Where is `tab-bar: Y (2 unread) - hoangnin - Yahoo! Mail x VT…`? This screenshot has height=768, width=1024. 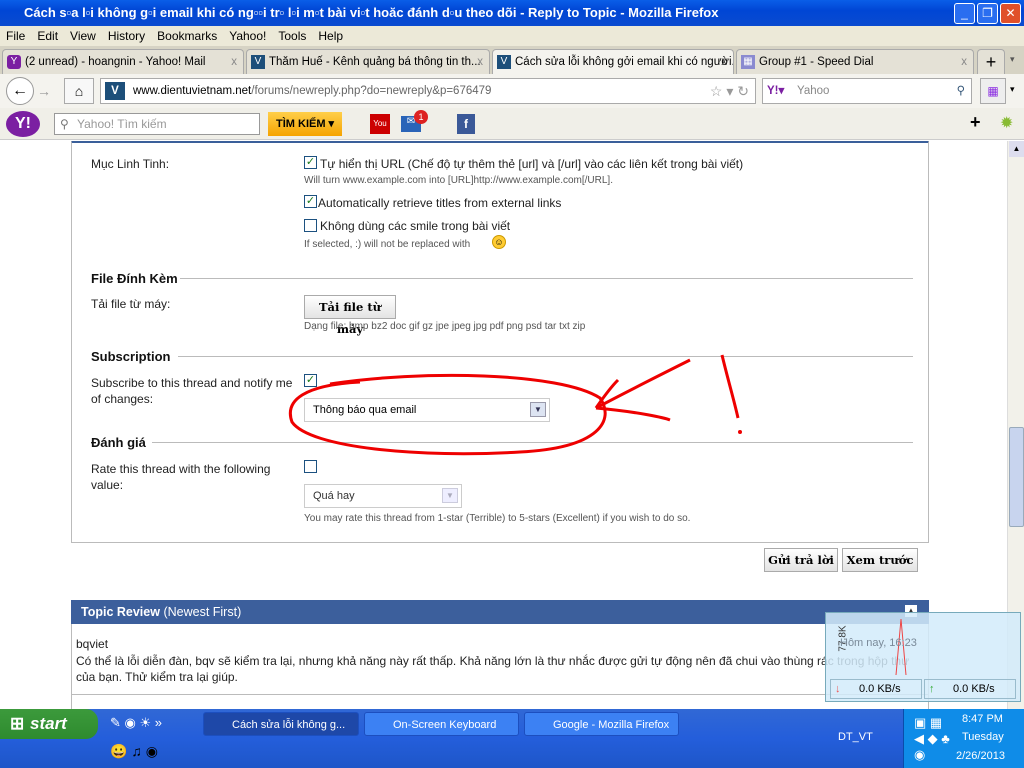 tab-bar: Y (2 unread) - hoangnin - Yahoo! Mail x VT… is located at coordinates (512, 60).